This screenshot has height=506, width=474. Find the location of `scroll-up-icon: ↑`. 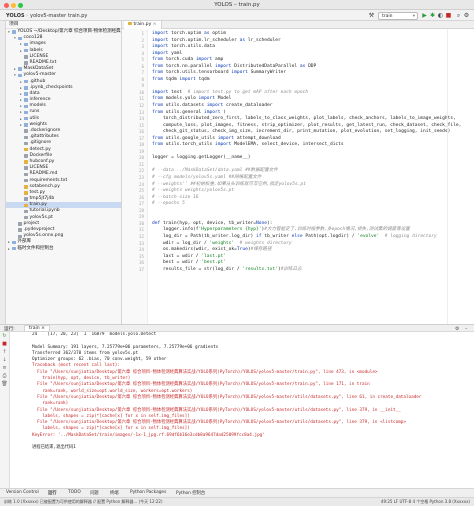

scroll-up-icon: ↑ is located at coordinates (4, 352).